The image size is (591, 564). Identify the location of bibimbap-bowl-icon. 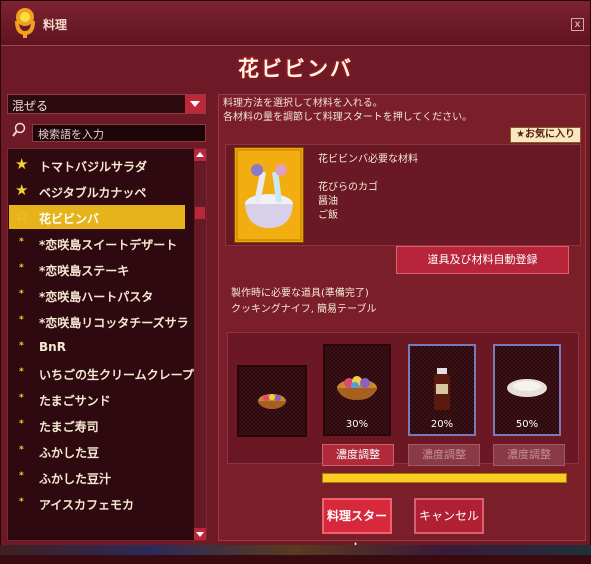
(269, 195).